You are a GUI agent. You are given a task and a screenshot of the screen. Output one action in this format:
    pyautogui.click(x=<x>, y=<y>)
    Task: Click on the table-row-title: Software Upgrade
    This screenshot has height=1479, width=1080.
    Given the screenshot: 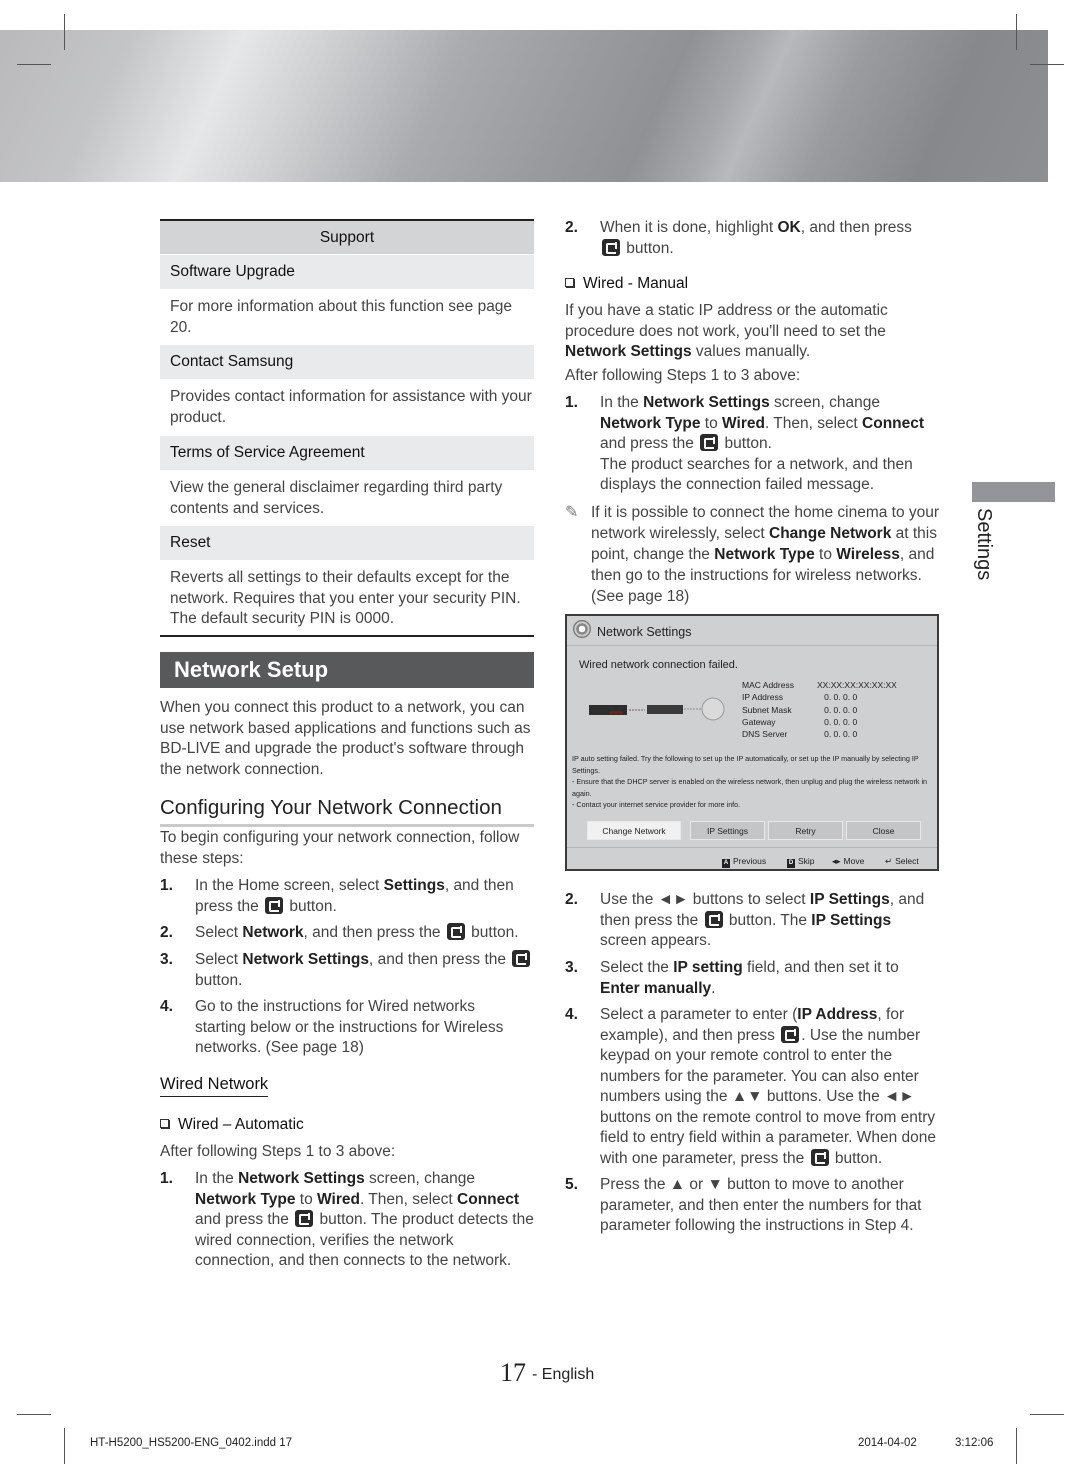 What is the action you would take?
    pyautogui.click(x=347, y=272)
    